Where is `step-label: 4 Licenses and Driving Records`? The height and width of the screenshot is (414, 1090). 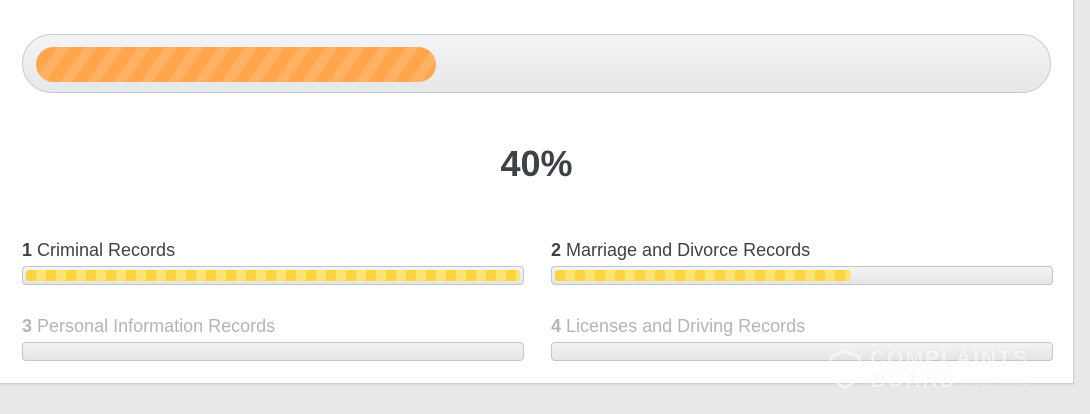 step-label: 4 Licenses and Driving Records is located at coordinates (802, 326).